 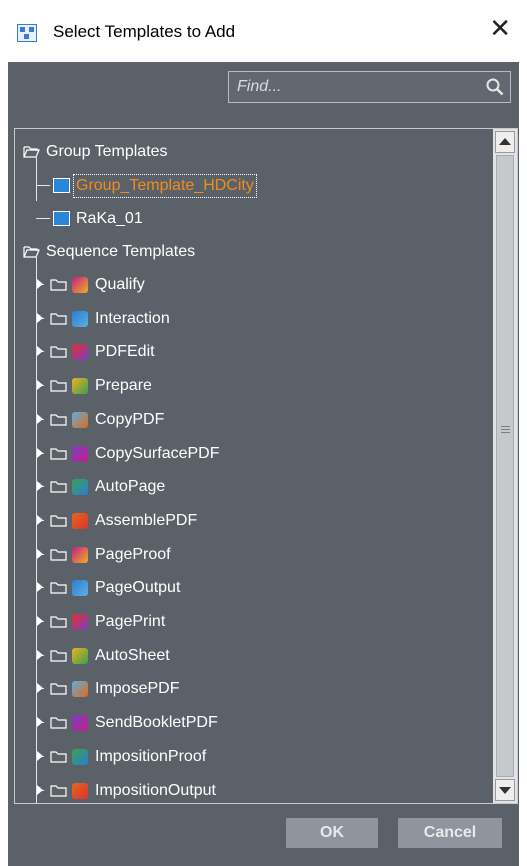 I want to click on tree-group-label: Sequence Templates, so click(x=121, y=251).